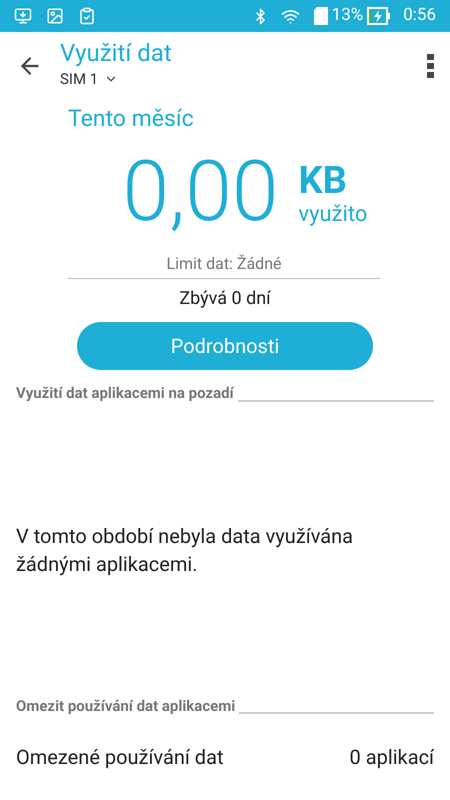 Image resolution: width=450 pixels, height=800 pixels. I want to click on row-value: 0 aplikací, so click(392, 757).